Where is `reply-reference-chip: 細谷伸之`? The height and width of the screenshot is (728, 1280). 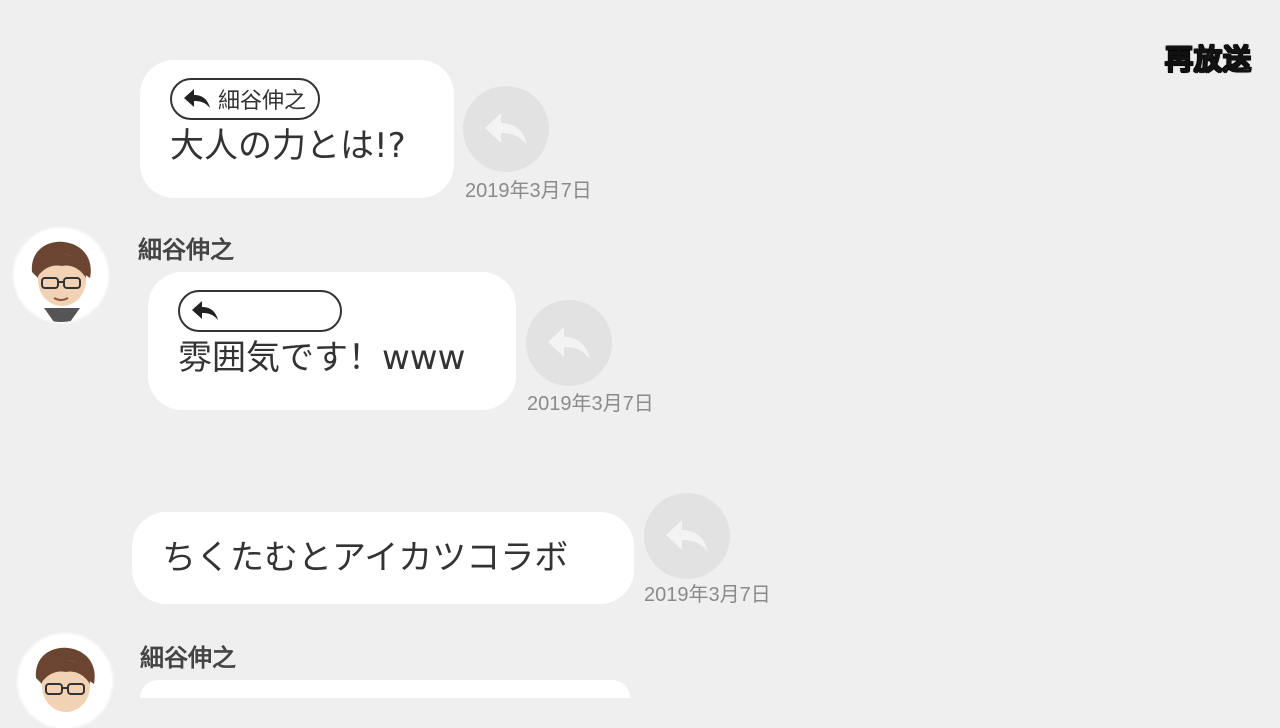
reply-reference-chip: 細谷伸之 is located at coordinates (245, 99).